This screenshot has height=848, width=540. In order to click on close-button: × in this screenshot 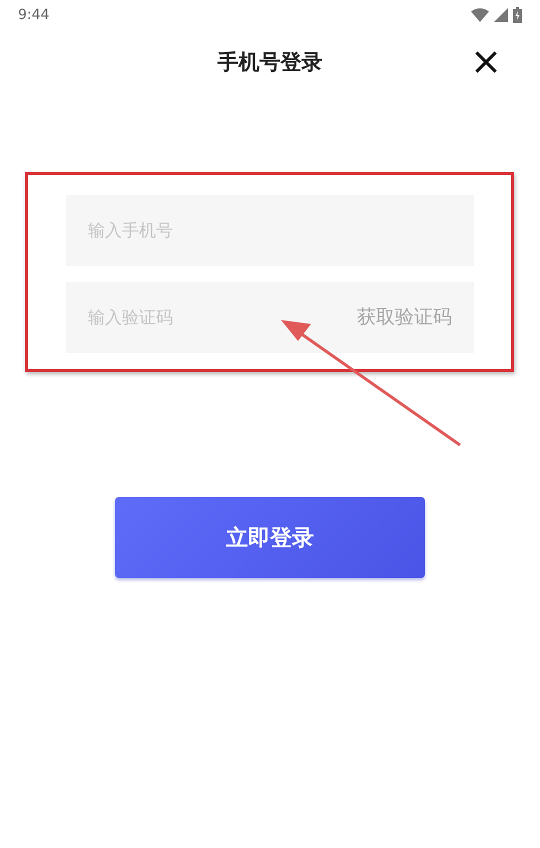, I will do `click(486, 61)`.